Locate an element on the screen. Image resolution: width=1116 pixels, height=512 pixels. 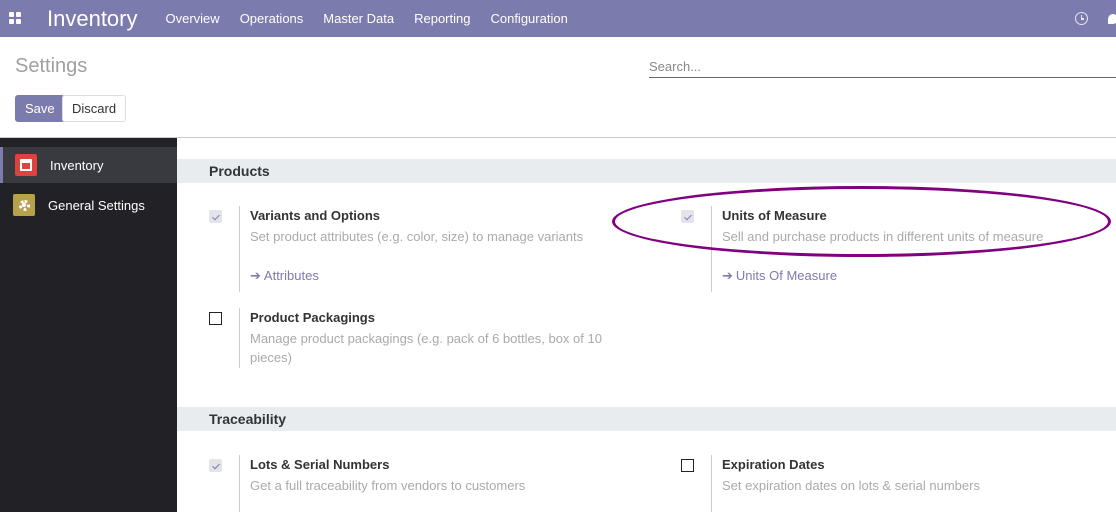
menu-operations: Operations is located at coordinates (272, 18).